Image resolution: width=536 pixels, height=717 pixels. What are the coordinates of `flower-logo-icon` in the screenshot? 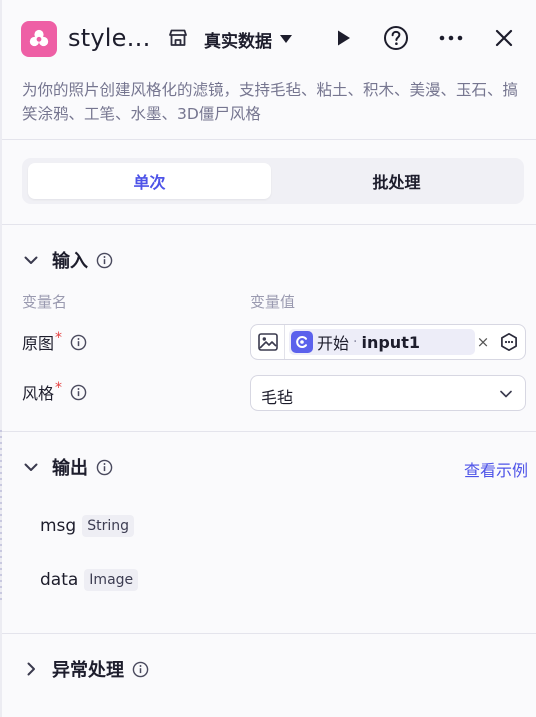 It's located at (39, 39).